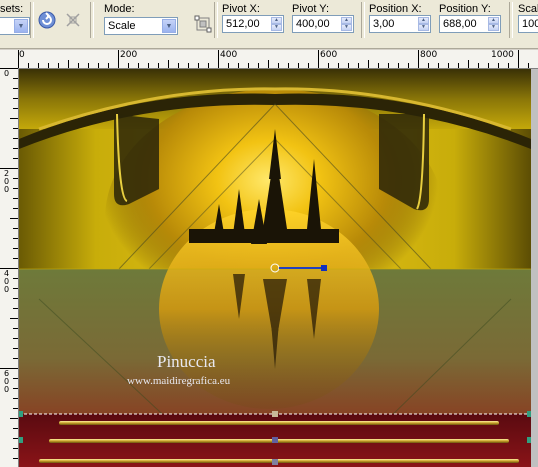  What do you see at coordinates (313, 24) in the screenshot?
I see `pivot-y-value: 400,00` at bounding box center [313, 24].